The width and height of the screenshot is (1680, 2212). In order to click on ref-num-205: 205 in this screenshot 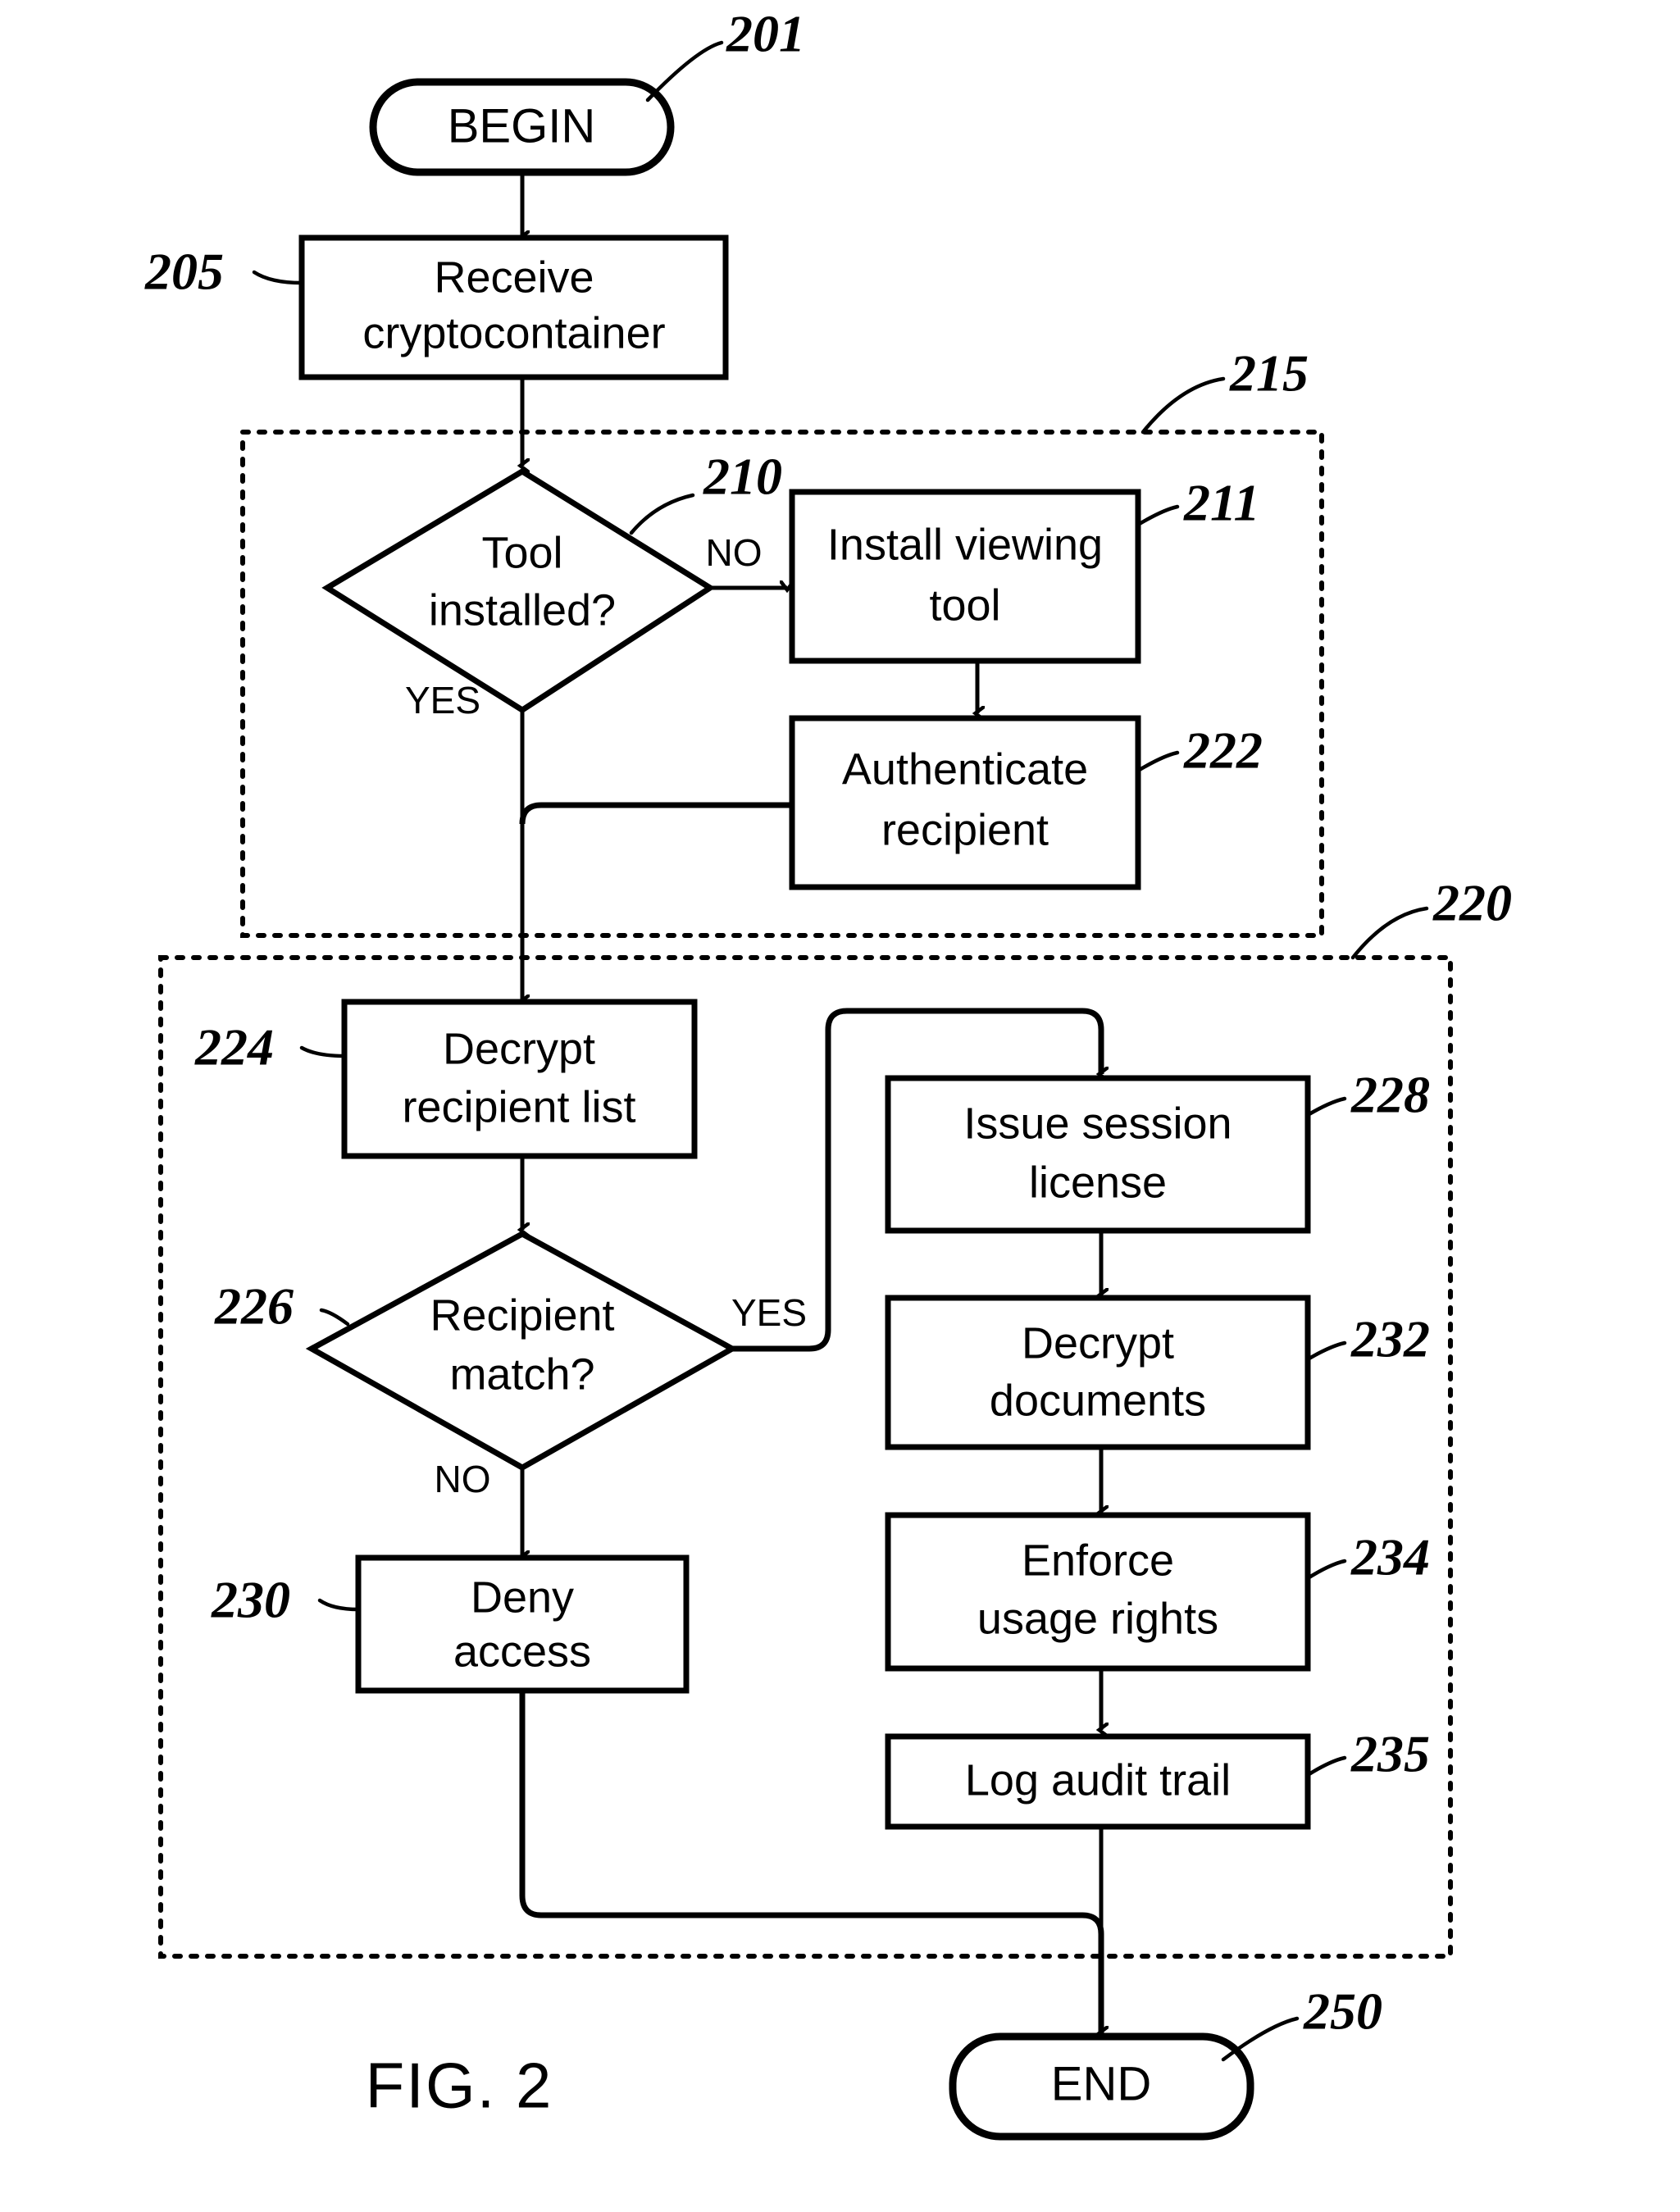, I will do `click(184, 272)`.